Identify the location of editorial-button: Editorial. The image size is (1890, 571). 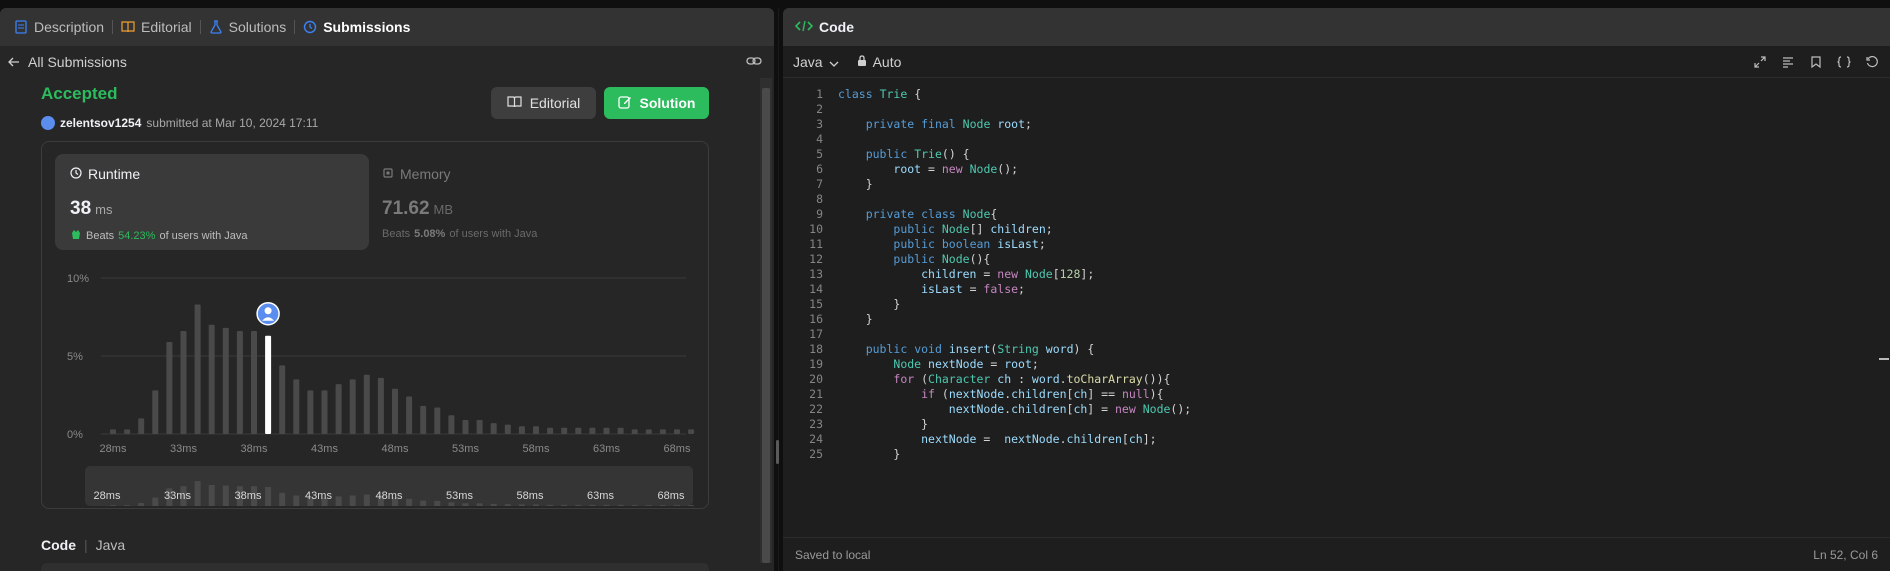
(543, 103).